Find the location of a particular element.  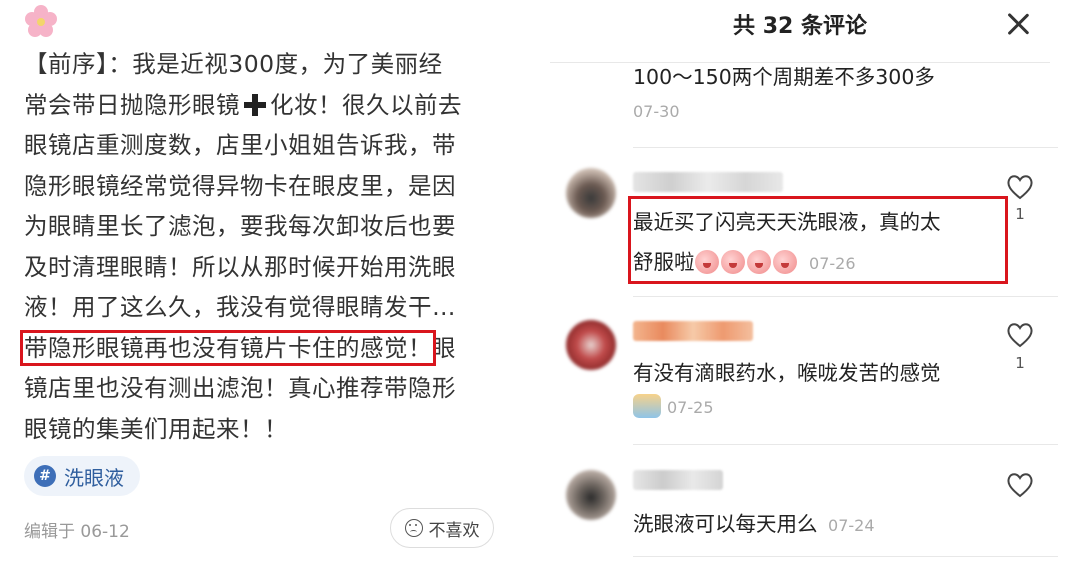

post-line: 及时清理眼睛！所以从那时候开始用洗眼 is located at coordinates (240, 266).